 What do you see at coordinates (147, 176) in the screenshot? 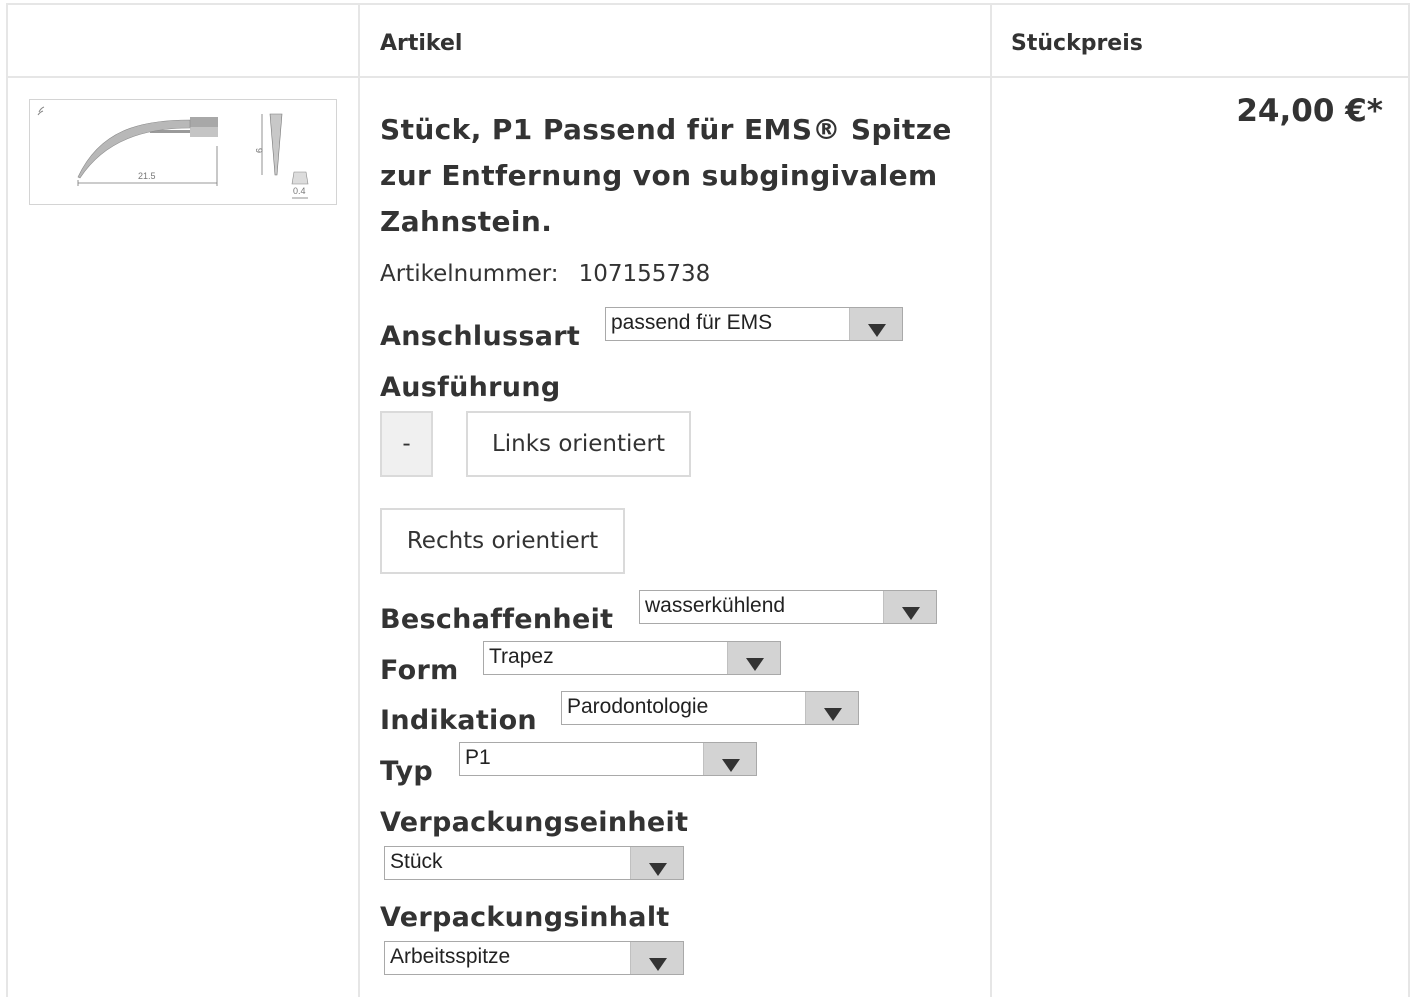
I see `dimension-length: 21.5` at bounding box center [147, 176].